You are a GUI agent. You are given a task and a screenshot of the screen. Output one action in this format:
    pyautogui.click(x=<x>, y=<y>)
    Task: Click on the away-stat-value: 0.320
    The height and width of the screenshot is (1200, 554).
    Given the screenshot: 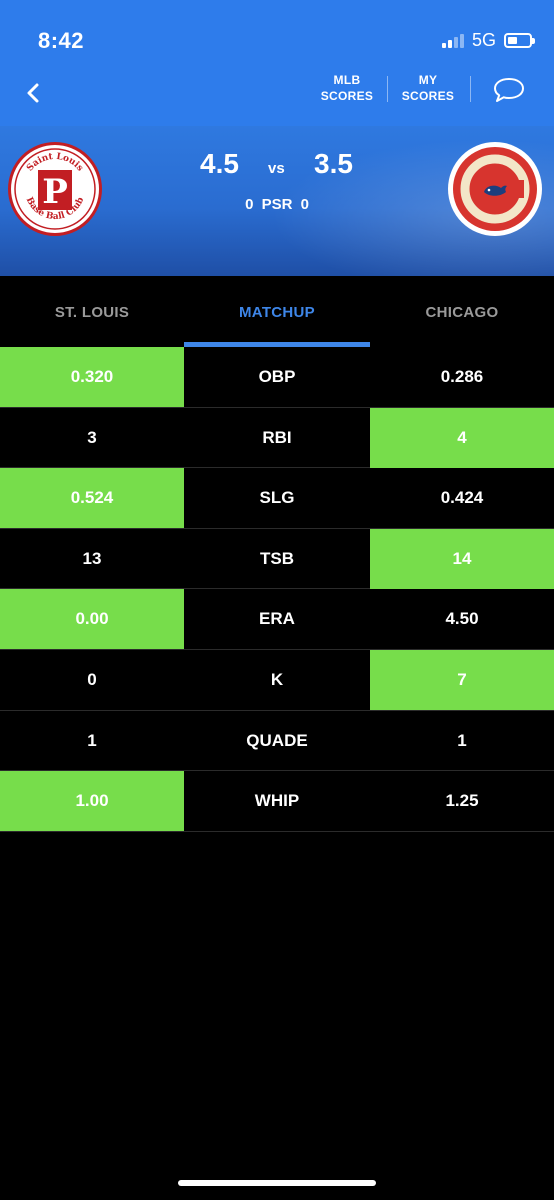 What is the action you would take?
    pyautogui.click(x=92, y=377)
    